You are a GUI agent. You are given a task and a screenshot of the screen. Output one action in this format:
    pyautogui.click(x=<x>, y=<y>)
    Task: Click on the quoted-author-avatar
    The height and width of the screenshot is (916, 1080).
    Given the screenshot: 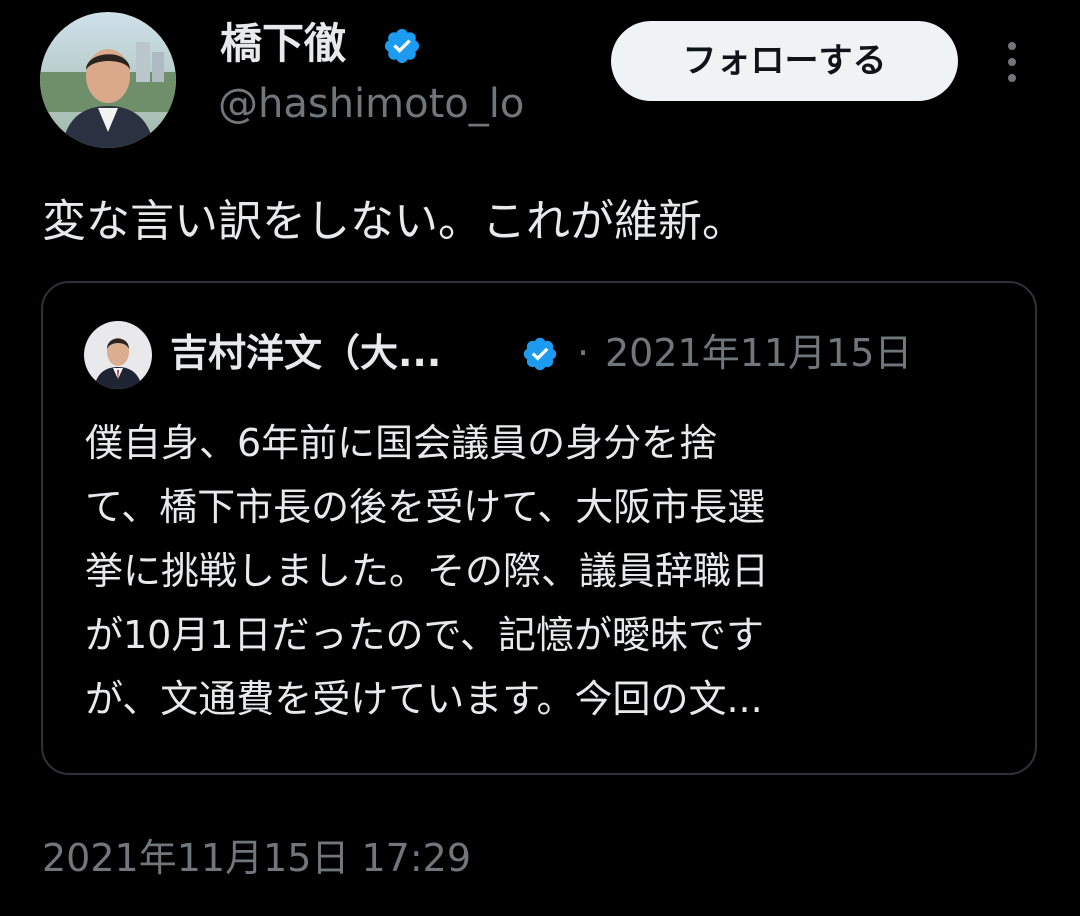 What is the action you would take?
    pyautogui.click(x=118, y=355)
    